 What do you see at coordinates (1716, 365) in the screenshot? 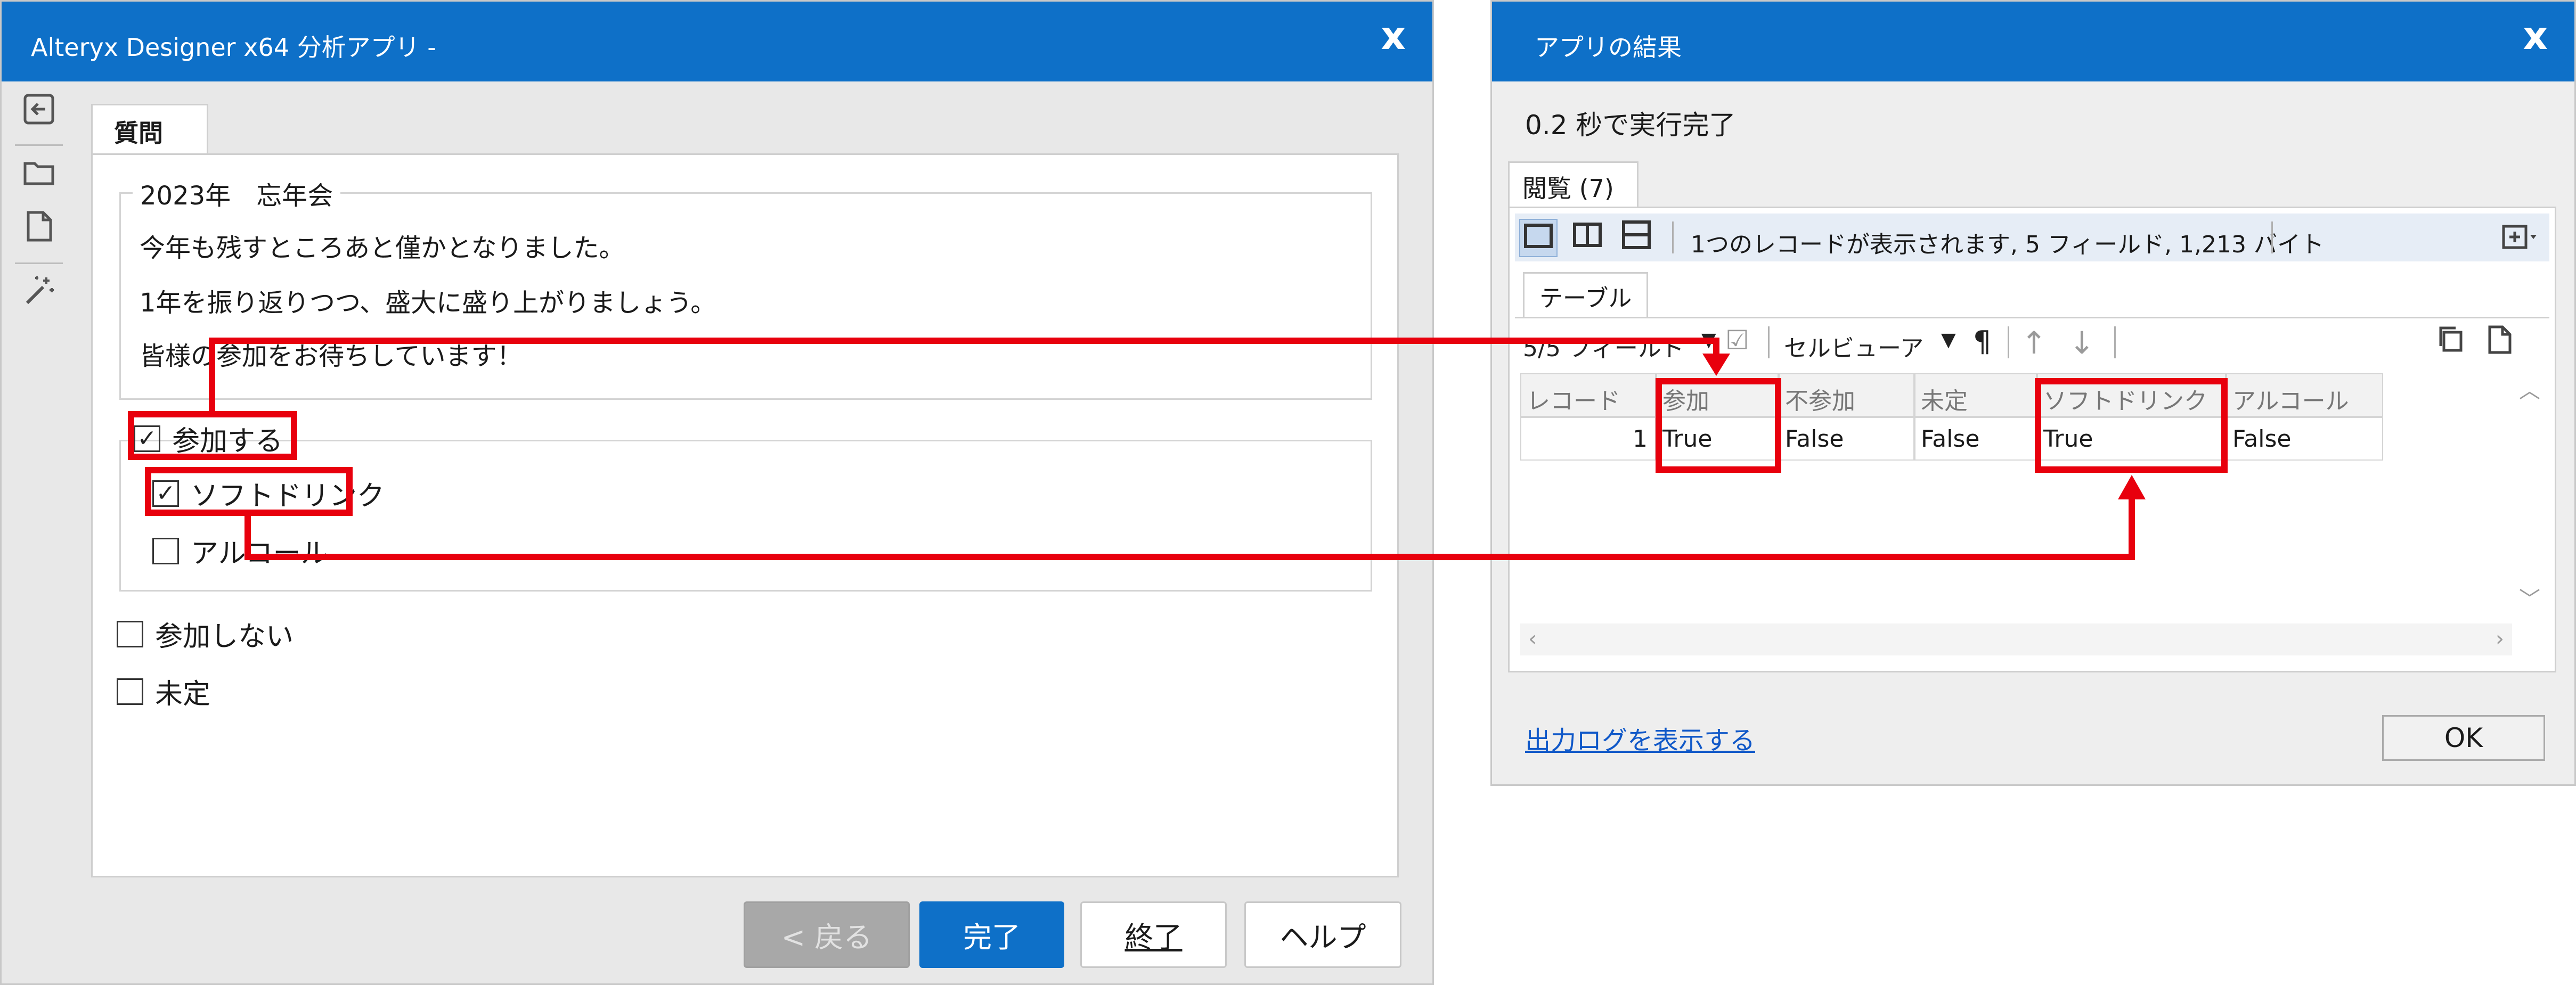
I see `arrowhead-down` at bounding box center [1716, 365].